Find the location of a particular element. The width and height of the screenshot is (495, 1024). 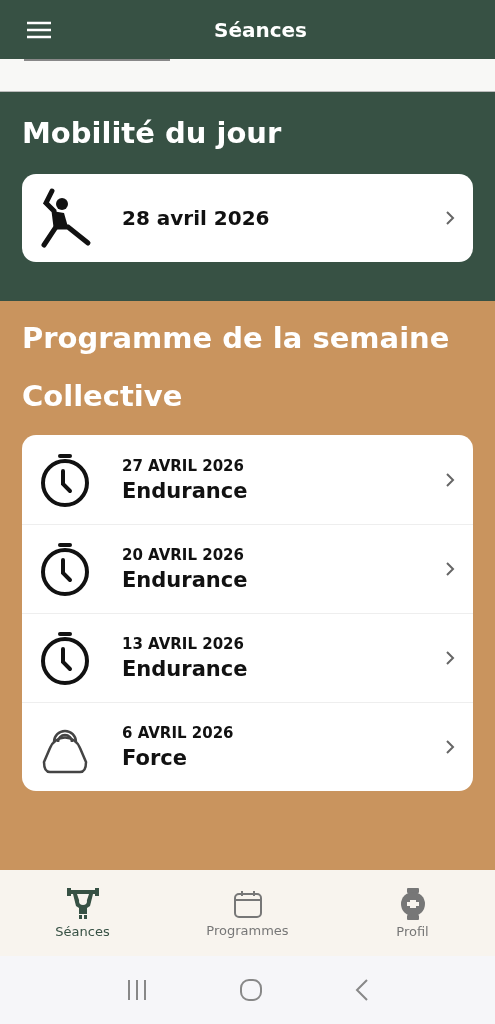

nav-tab: Profil is located at coordinates (412, 913).